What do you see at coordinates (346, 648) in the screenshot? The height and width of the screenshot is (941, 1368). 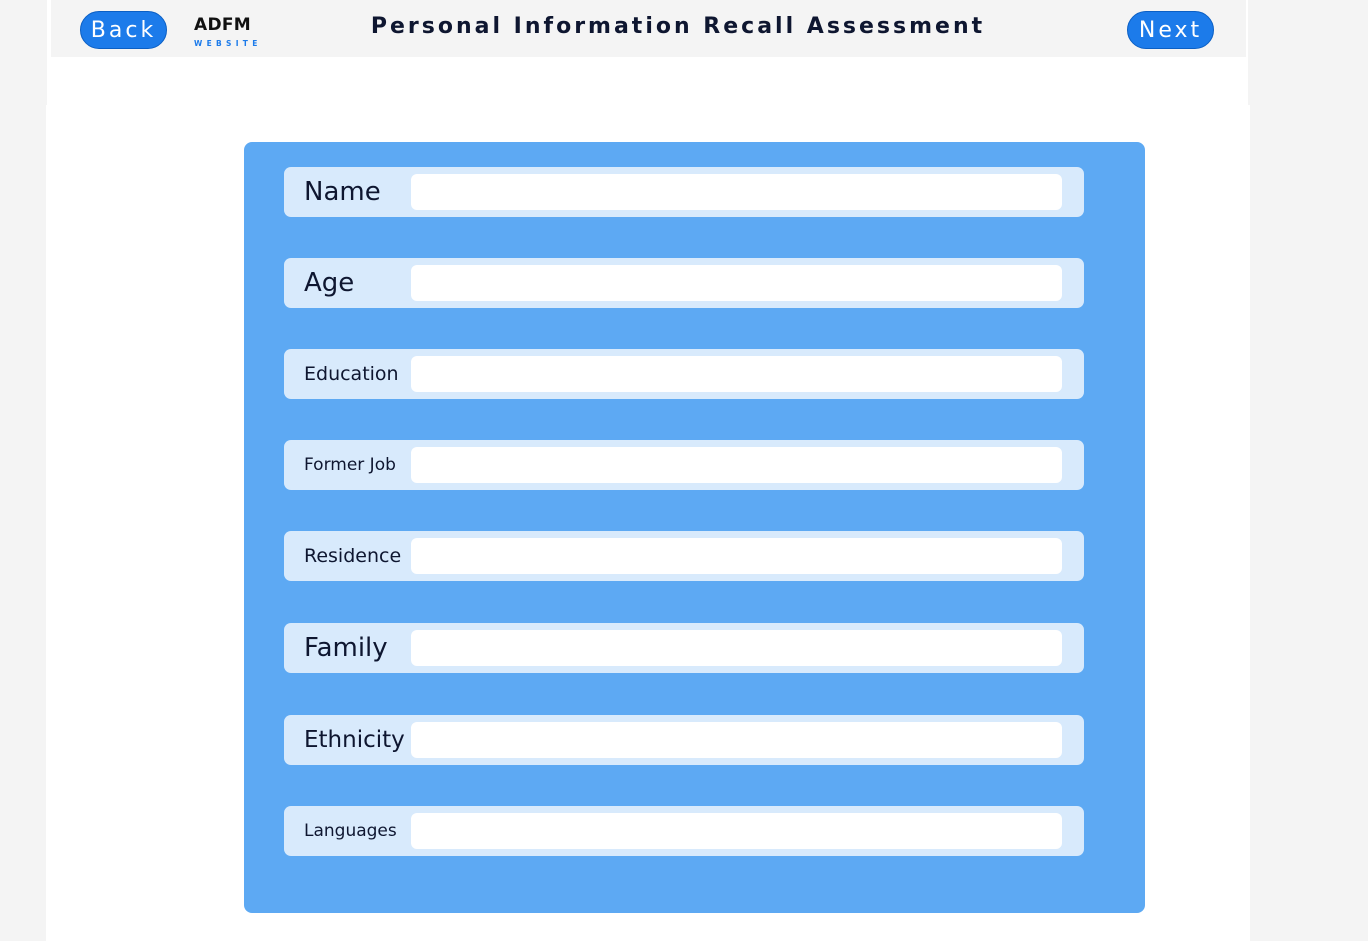 I see `field-label-family: Family` at bounding box center [346, 648].